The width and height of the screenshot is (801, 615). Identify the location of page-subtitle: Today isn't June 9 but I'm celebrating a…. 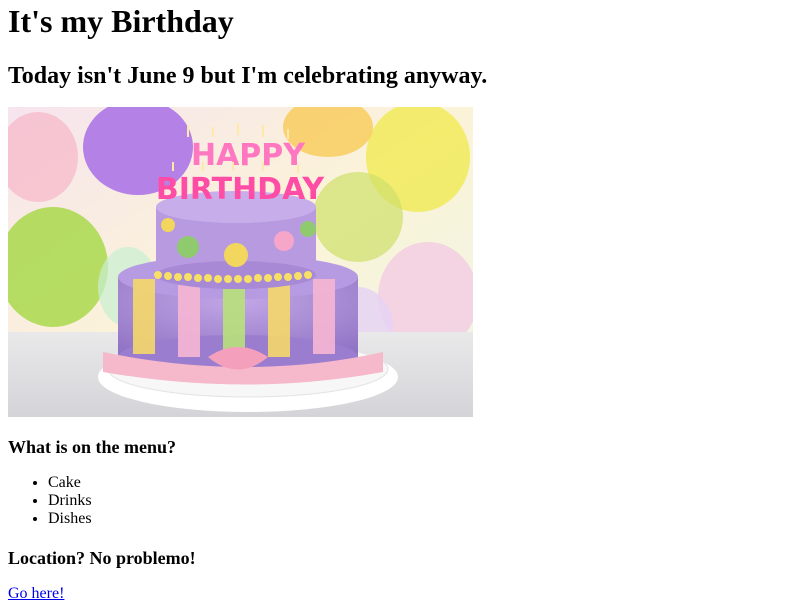
(248, 76).